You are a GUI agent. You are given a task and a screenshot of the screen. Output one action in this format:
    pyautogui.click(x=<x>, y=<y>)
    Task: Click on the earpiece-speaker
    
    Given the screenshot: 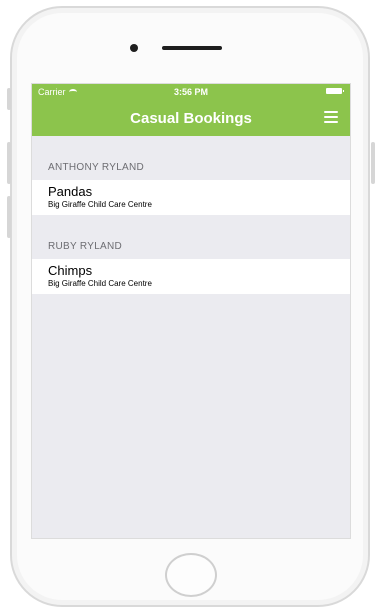 What is the action you would take?
    pyautogui.click(x=192, y=48)
    